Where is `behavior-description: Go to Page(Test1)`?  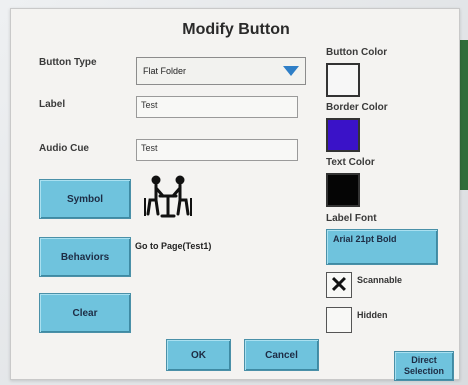 behavior-description: Go to Page(Test1) is located at coordinates (173, 246).